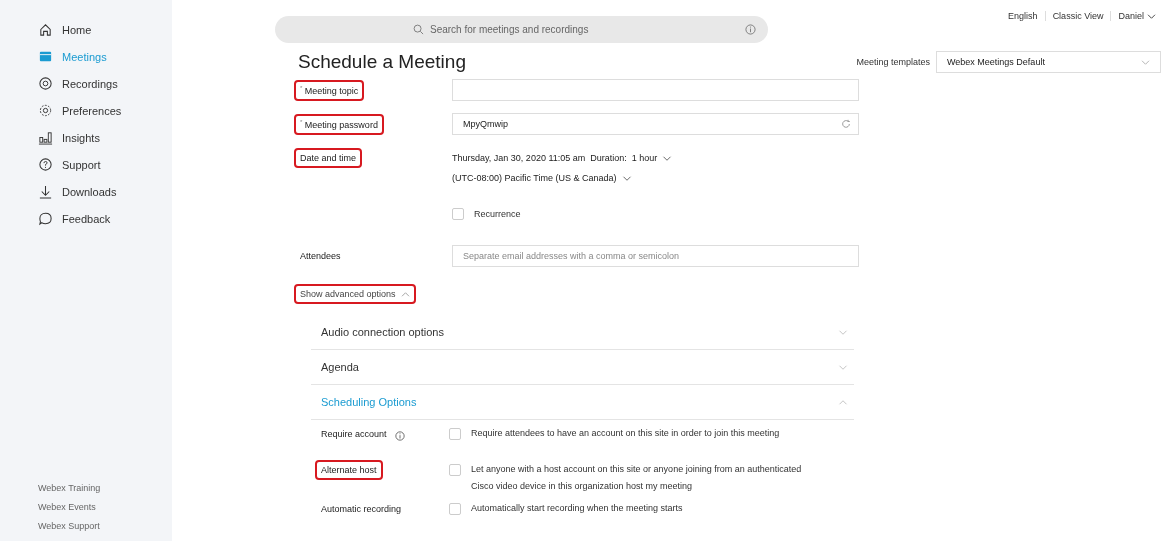 This screenshot has width=1169, height=541. Describe the element at coordinates (655, 90) in the screenshot. I see `input-field` at that location.